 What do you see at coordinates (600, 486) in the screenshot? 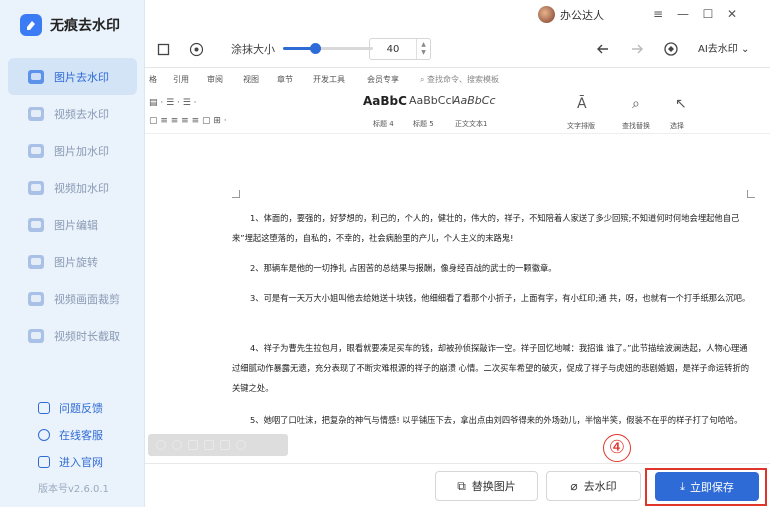
I see `remove-label: 去水印` at bounding box center [600, 486].